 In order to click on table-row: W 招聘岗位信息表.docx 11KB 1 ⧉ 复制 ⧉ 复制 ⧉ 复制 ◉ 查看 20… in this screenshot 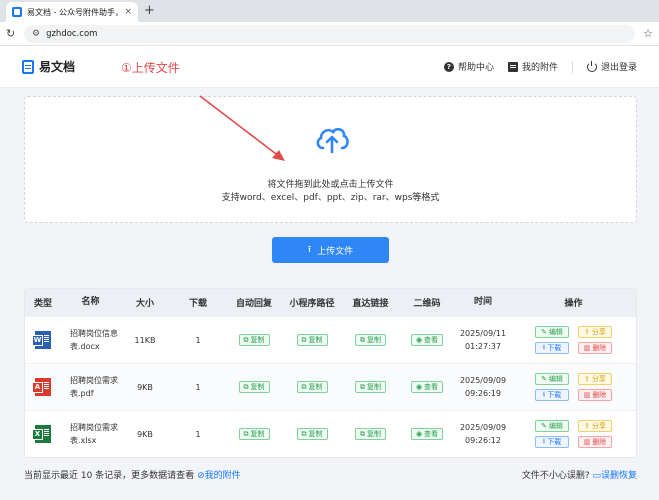, I will do `click(330, 339)`.